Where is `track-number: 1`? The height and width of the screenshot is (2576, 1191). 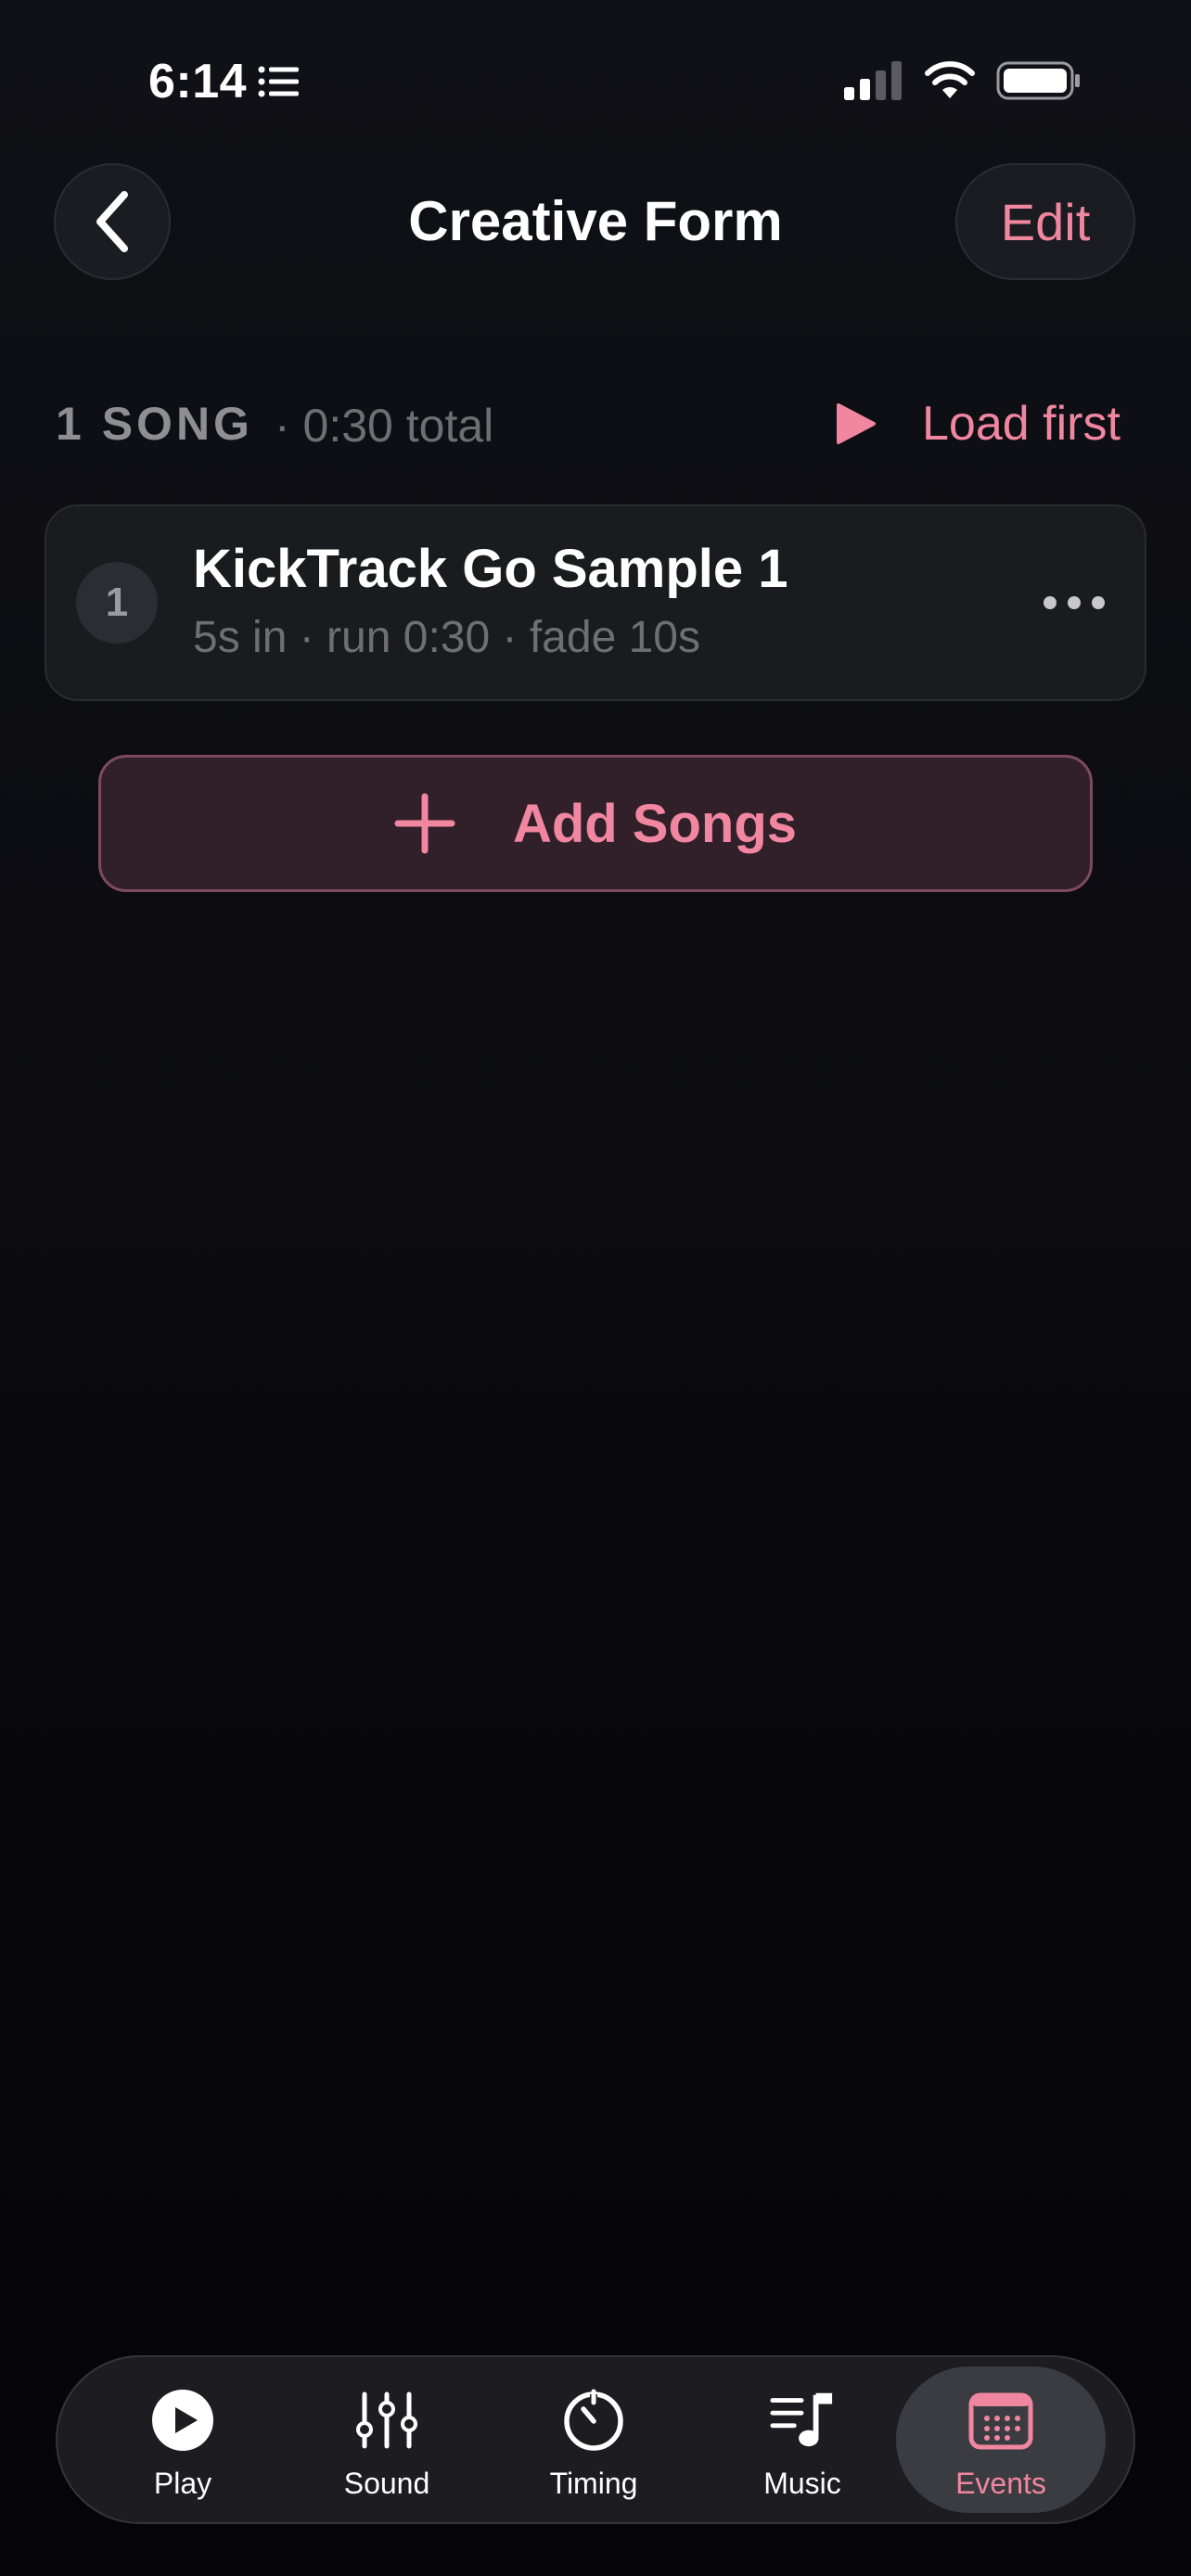 track-number: 1 is located at coordinates (117, 603).